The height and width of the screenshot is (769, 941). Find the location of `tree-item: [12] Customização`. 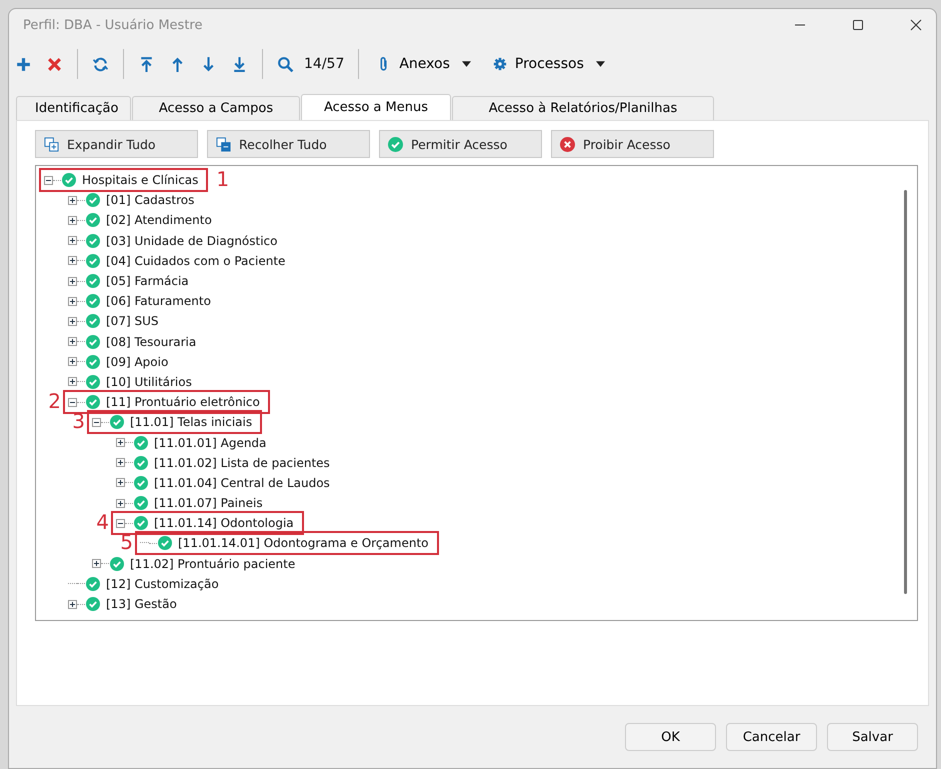

tree-item: [12] Customização is located at coordinates (162, 583).